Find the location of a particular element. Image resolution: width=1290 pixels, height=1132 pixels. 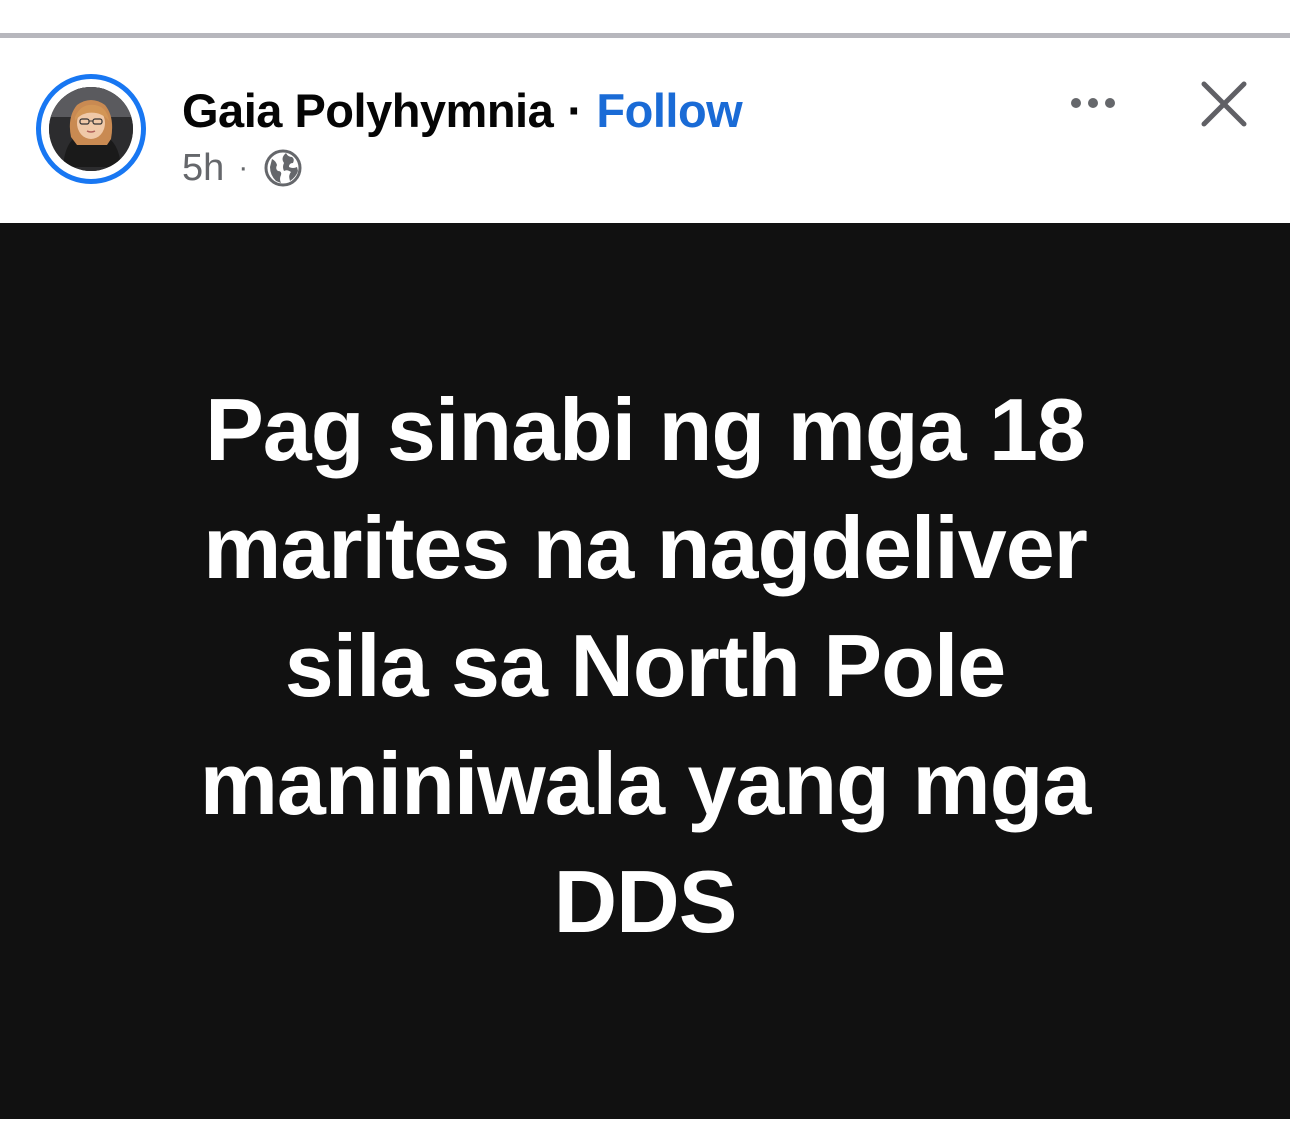

close-icon is located at coordinates (1224, 104).